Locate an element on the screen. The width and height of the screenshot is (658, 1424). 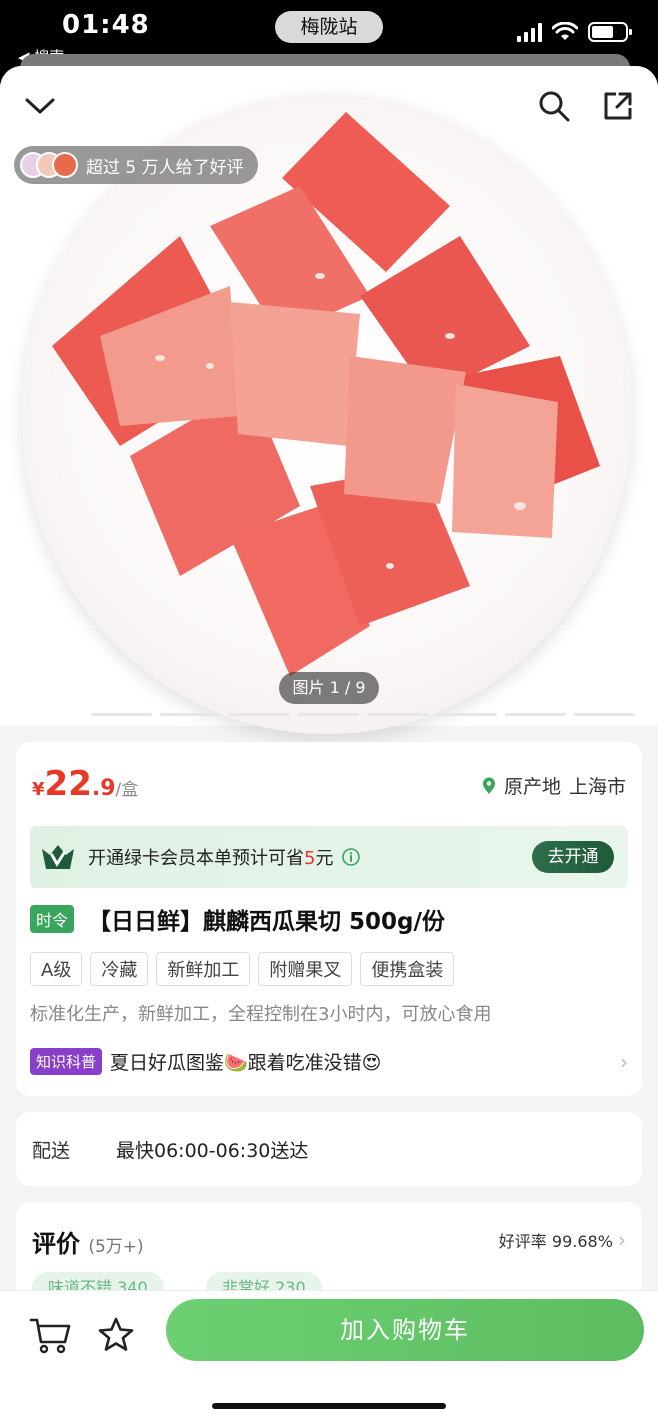
favorite-button is located at coordinates (116, 1335).